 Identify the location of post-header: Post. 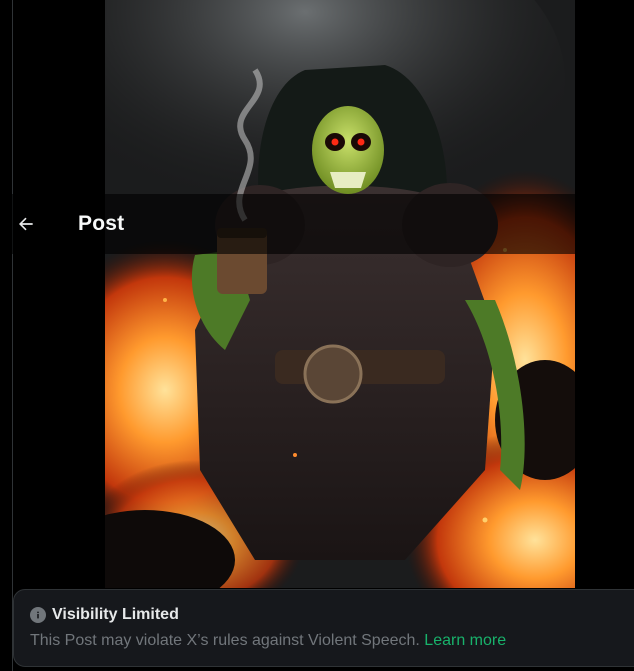
(323, 224).